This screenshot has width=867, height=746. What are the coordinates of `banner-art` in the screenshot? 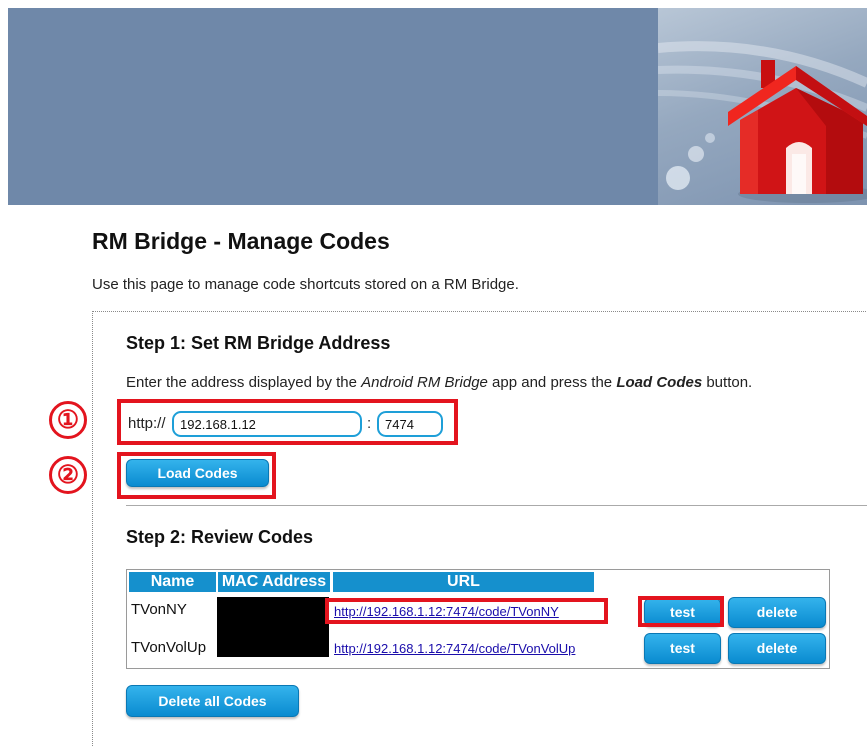 It's located at (762, 106).